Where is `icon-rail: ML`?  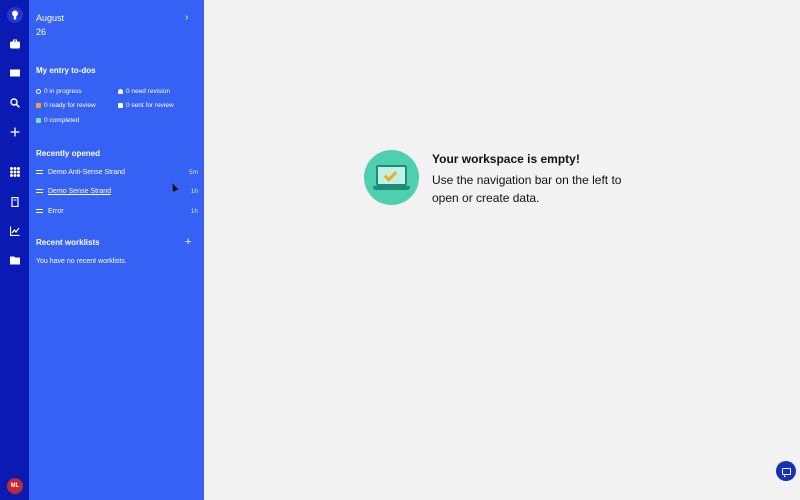
icon-rail: ML is located at coordinates (14, 250).